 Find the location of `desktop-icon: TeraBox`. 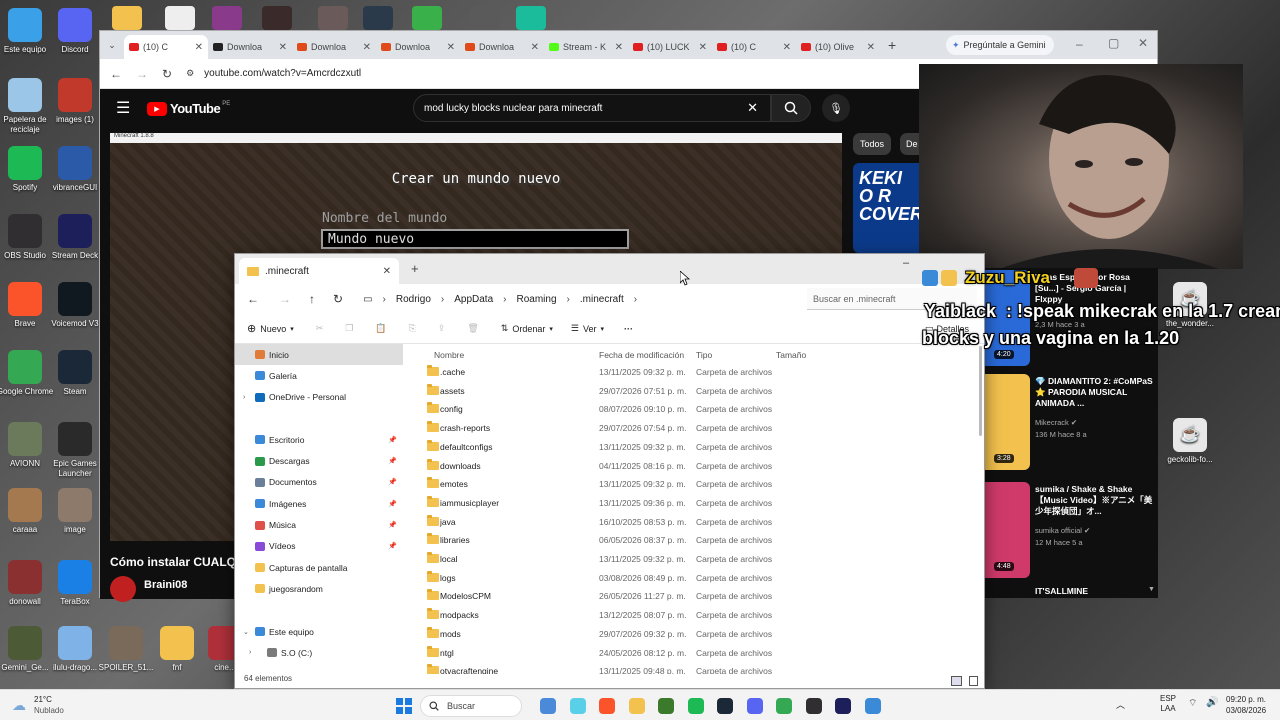

desktop-icon: TeraBox is located at coordinates (75, 583).